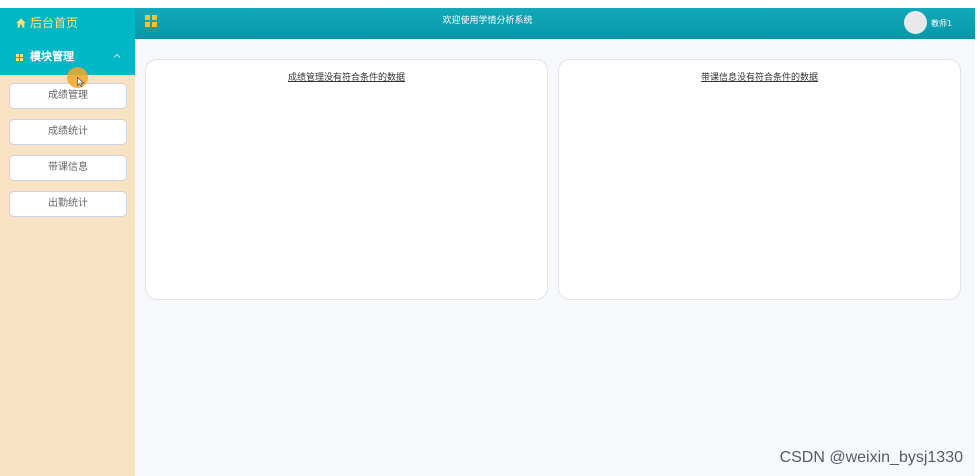  I want to click on module-menu-label: 模块管理, so click(52, 56).